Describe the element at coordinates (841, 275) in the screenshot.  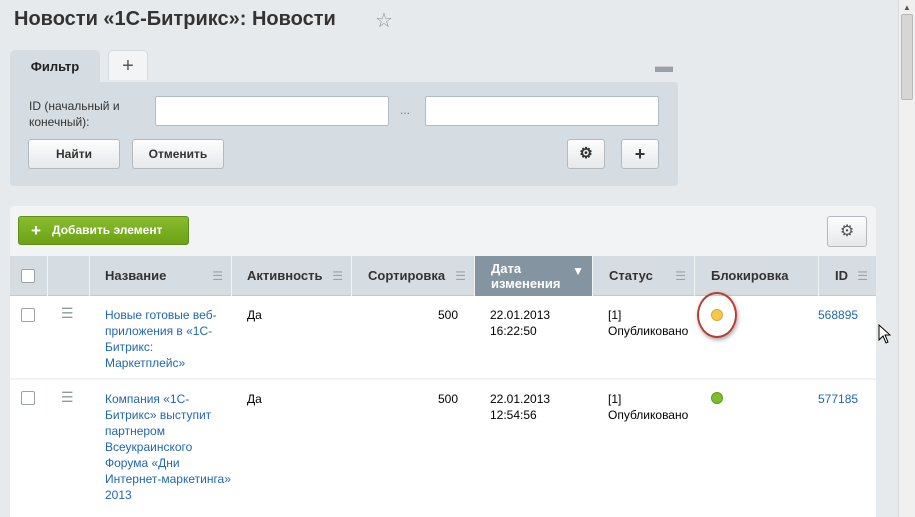
I see `column-id-label: ID` at that location.